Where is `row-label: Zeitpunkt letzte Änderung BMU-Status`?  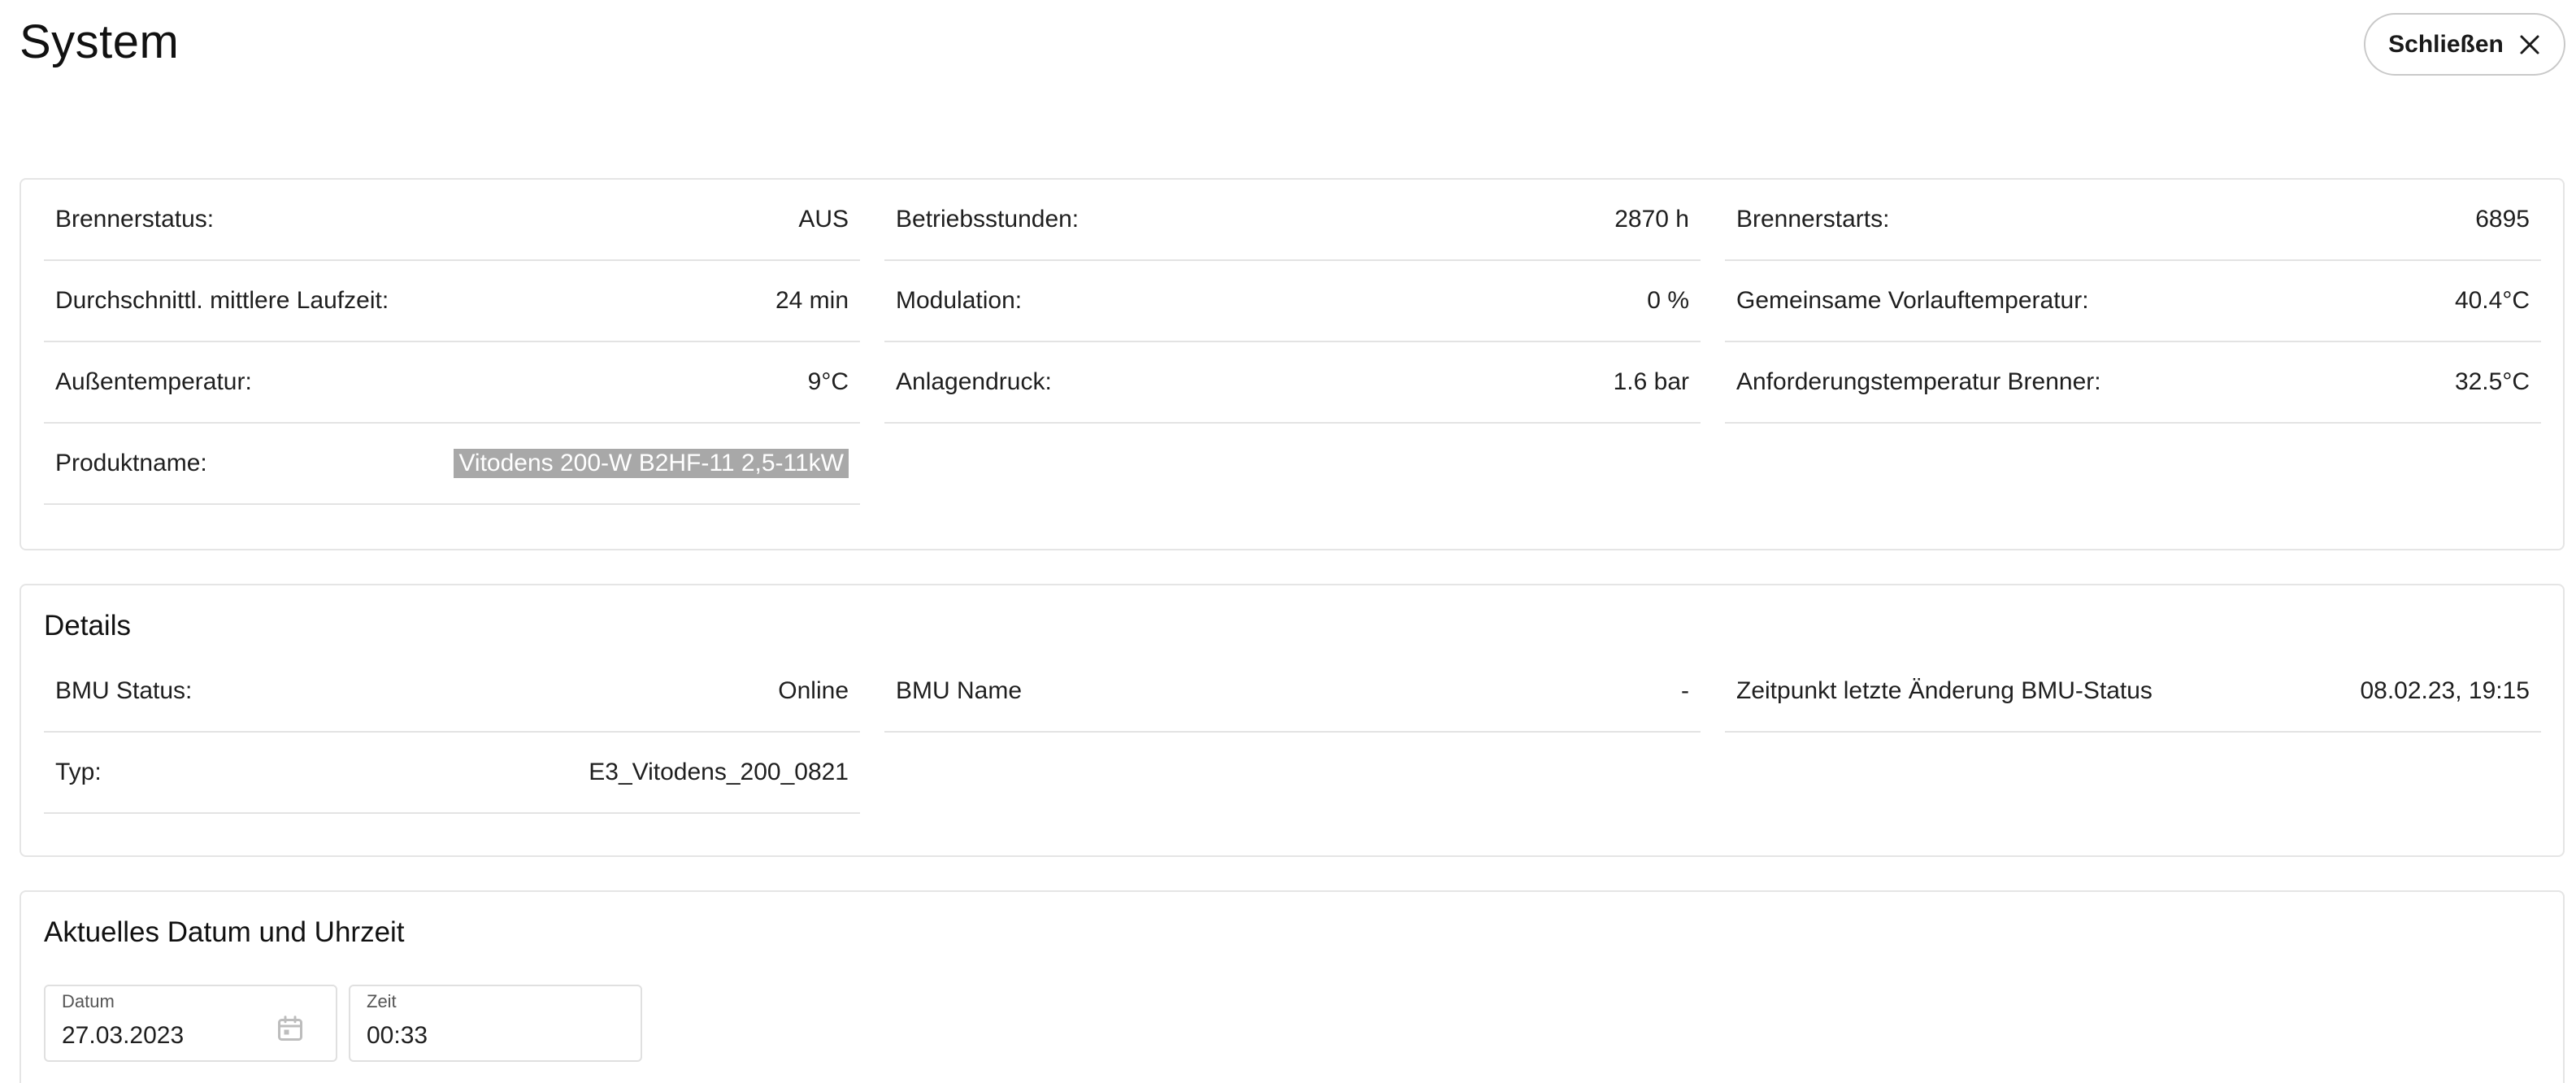
row-label: Zeitpunkt letzte Änderung BMU-Status is located at coordinates (1944, 690).